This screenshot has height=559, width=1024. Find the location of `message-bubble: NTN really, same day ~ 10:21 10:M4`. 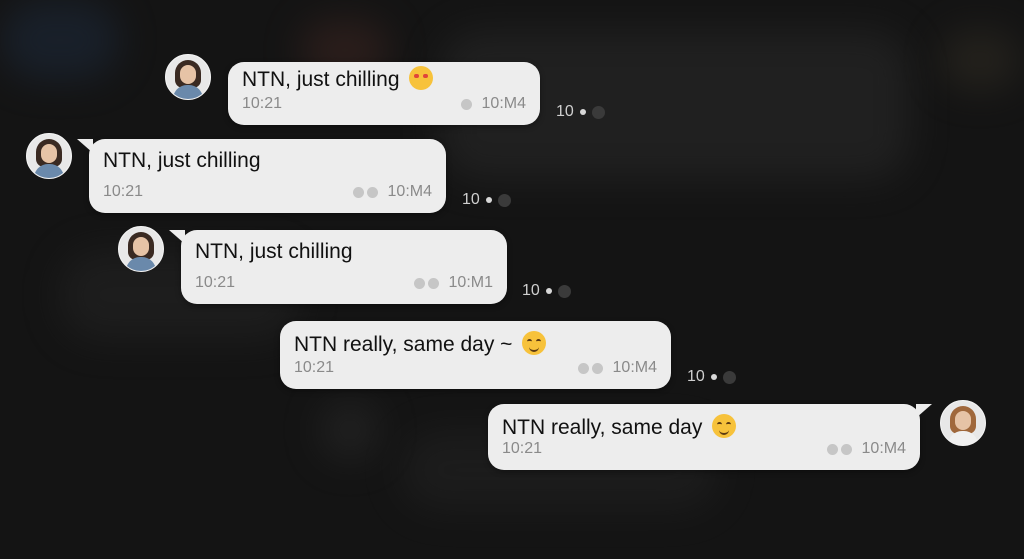

message-bubble: NTN really, same day ~ 10:21 10:M4 is located at coordinates (475, 355).